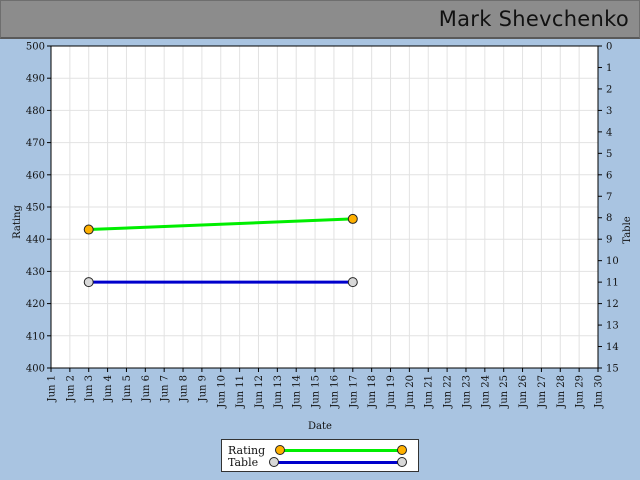 The width and height of the screenshot is (640, 480). What do you see at coordinates (609, 47) in the screenshot?
I see `y2-tick-label: 0` at bounding box center [609, 47].